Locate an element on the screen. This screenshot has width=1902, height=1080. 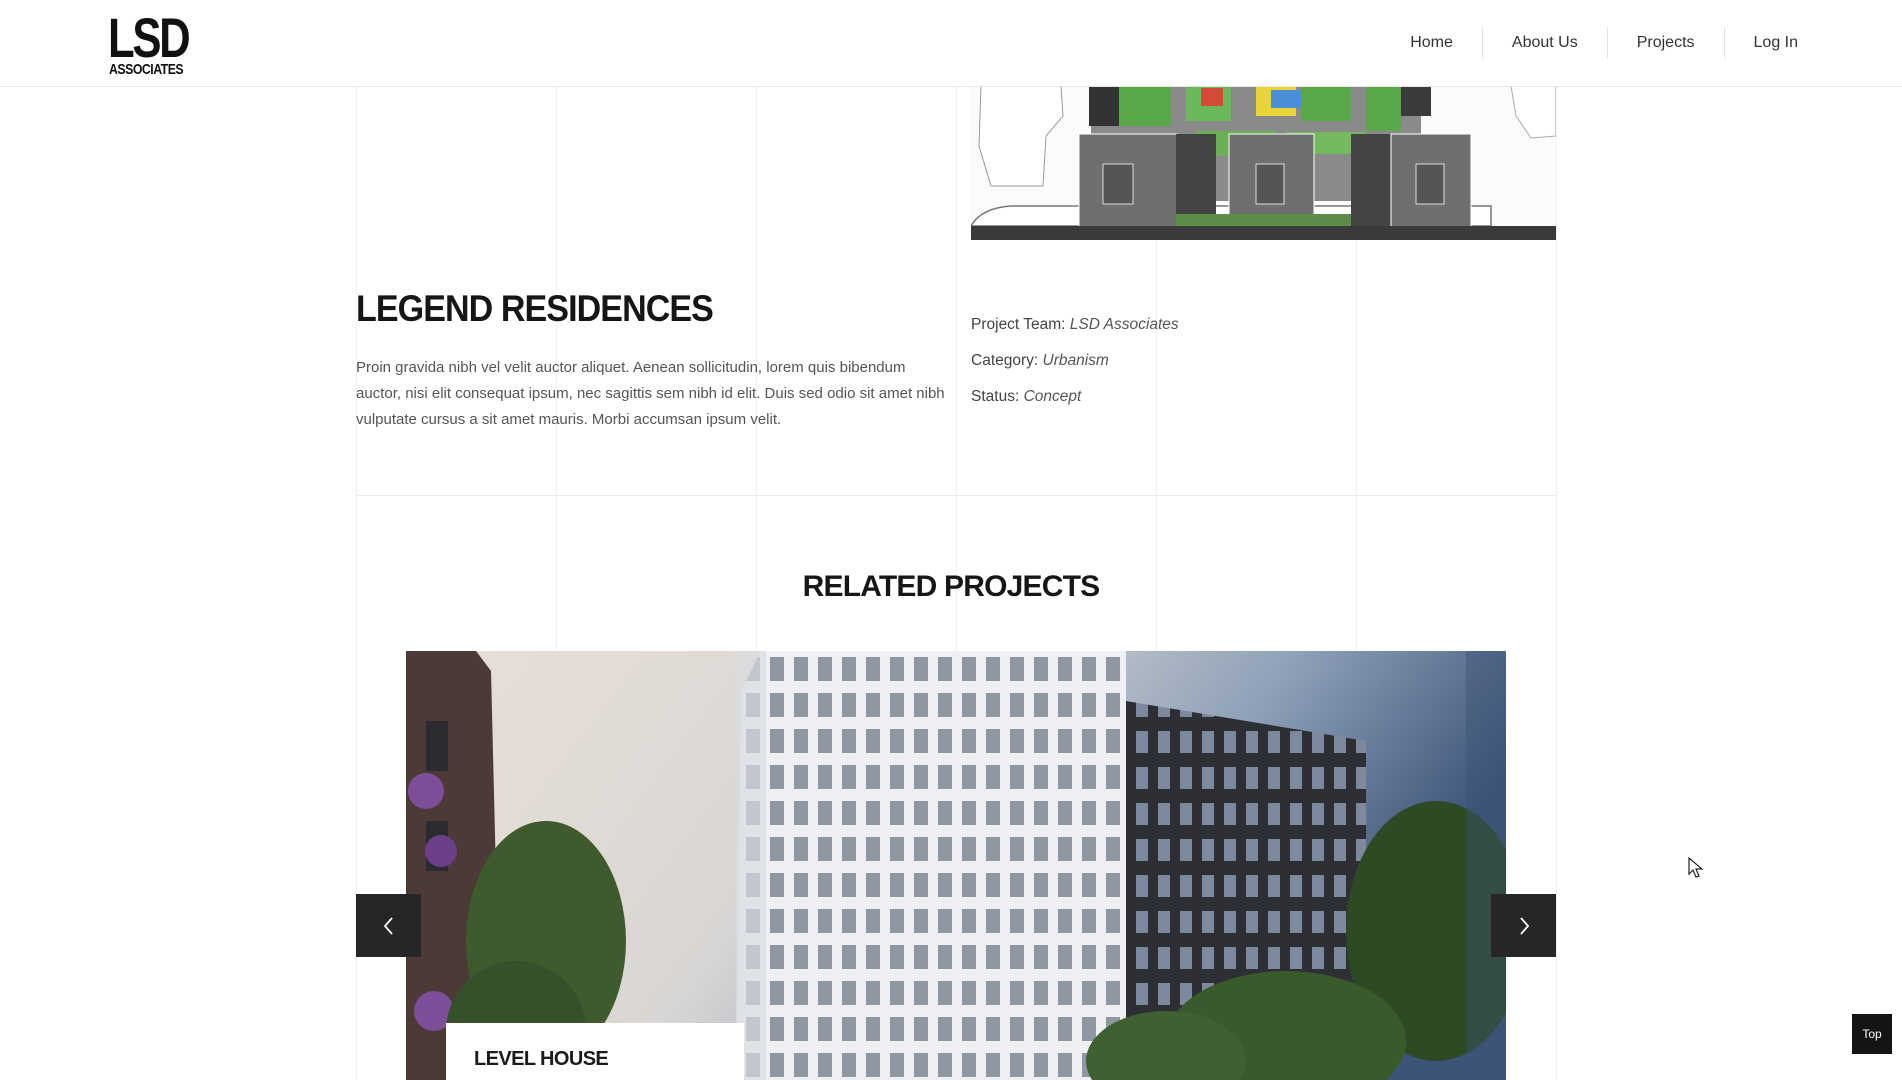
main-nav: Home About Us Projects Log In is located at coordinates (1589, 43).